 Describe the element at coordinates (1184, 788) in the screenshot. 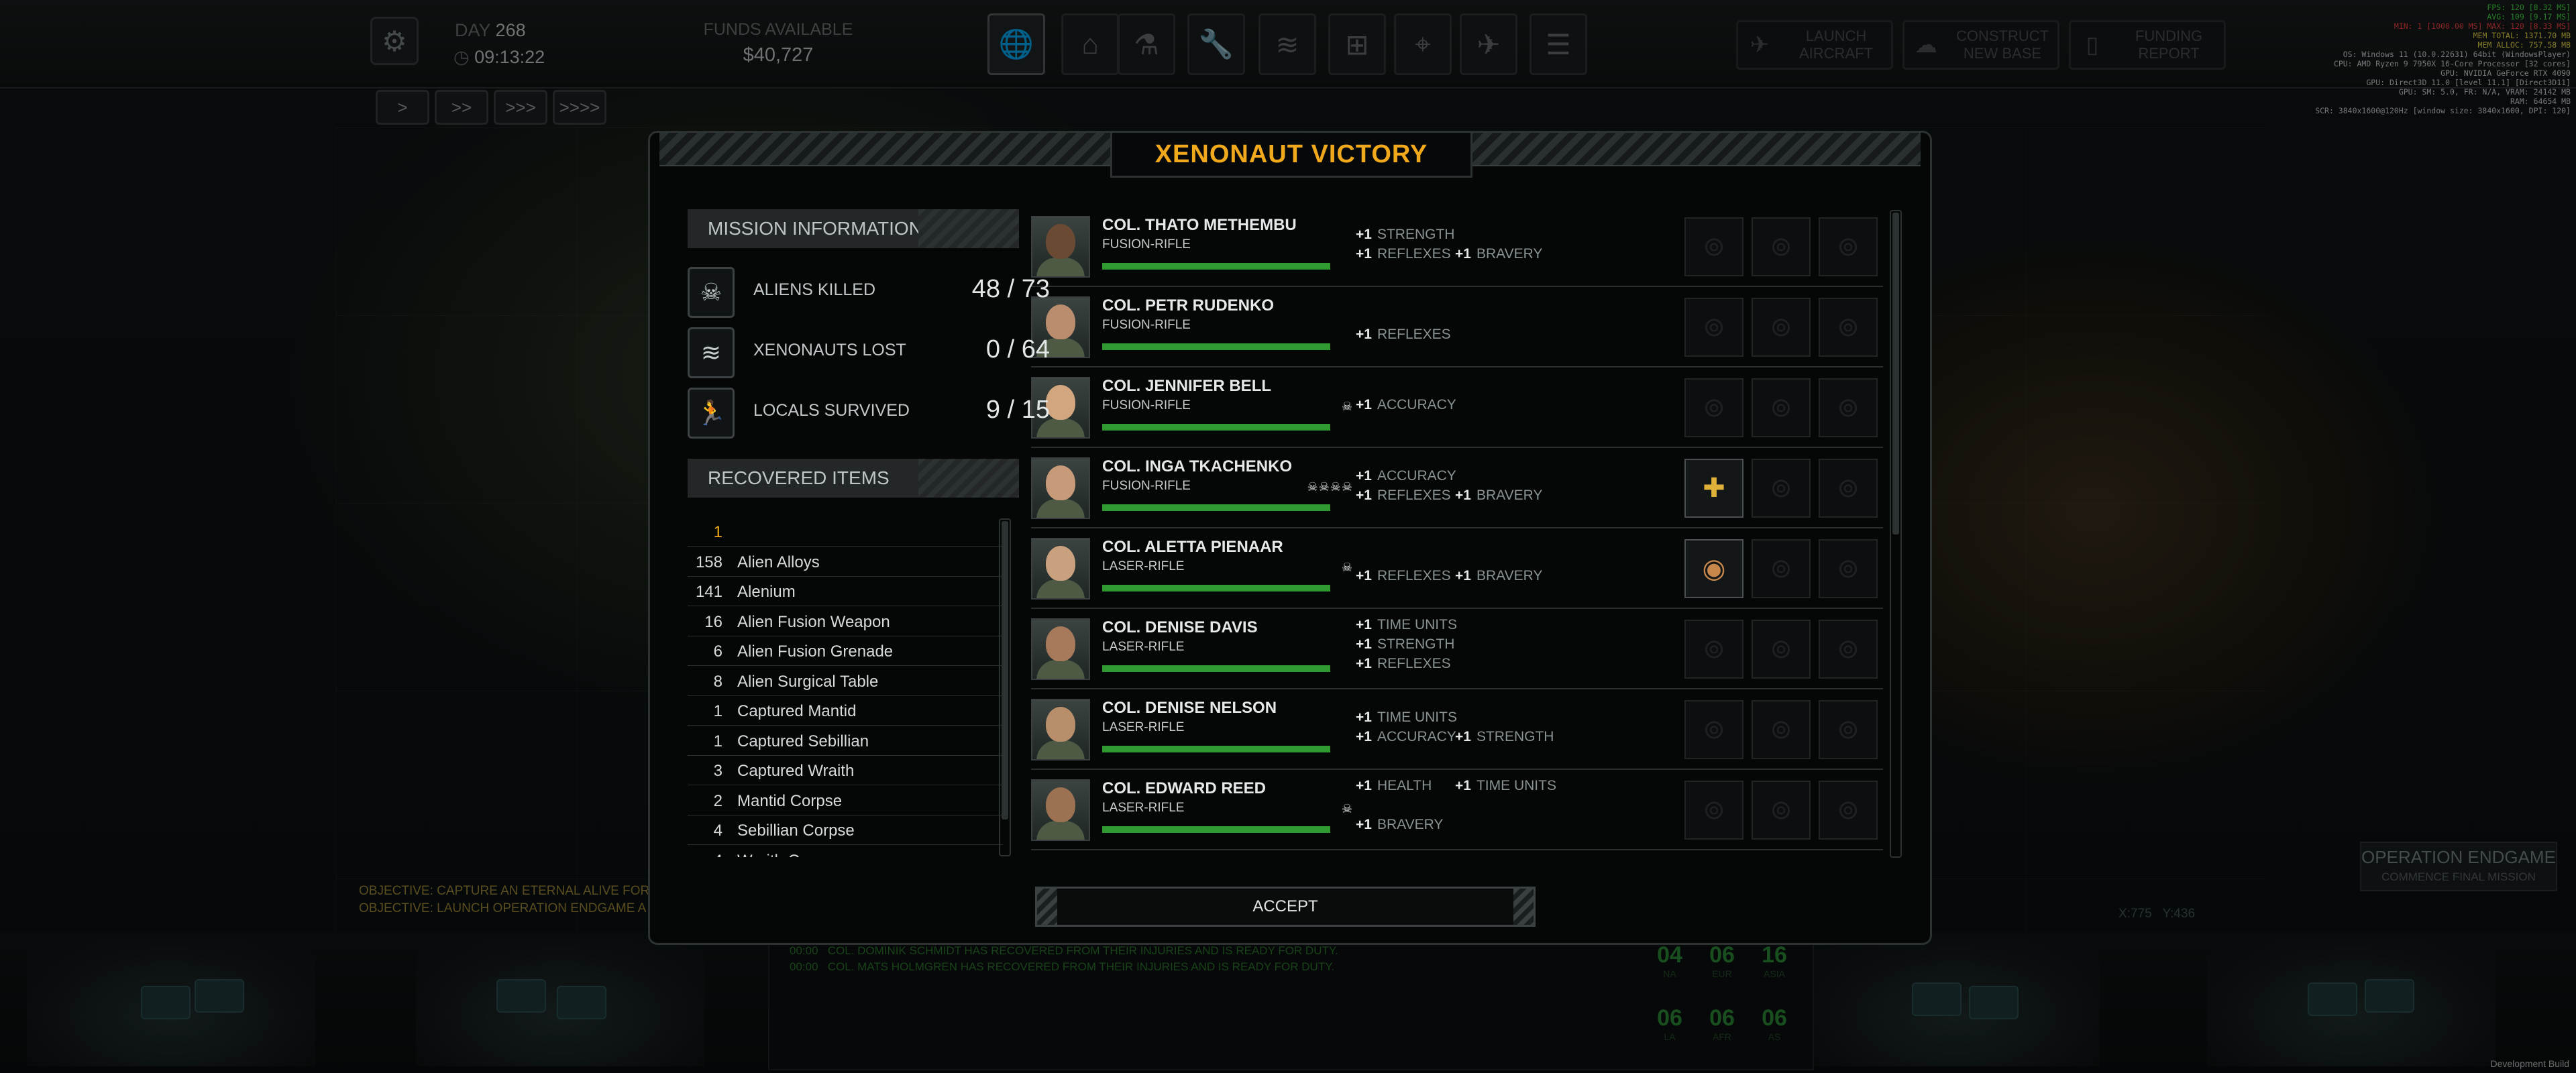

I see `soldier-name: COL. EDWARD REED` at that location.